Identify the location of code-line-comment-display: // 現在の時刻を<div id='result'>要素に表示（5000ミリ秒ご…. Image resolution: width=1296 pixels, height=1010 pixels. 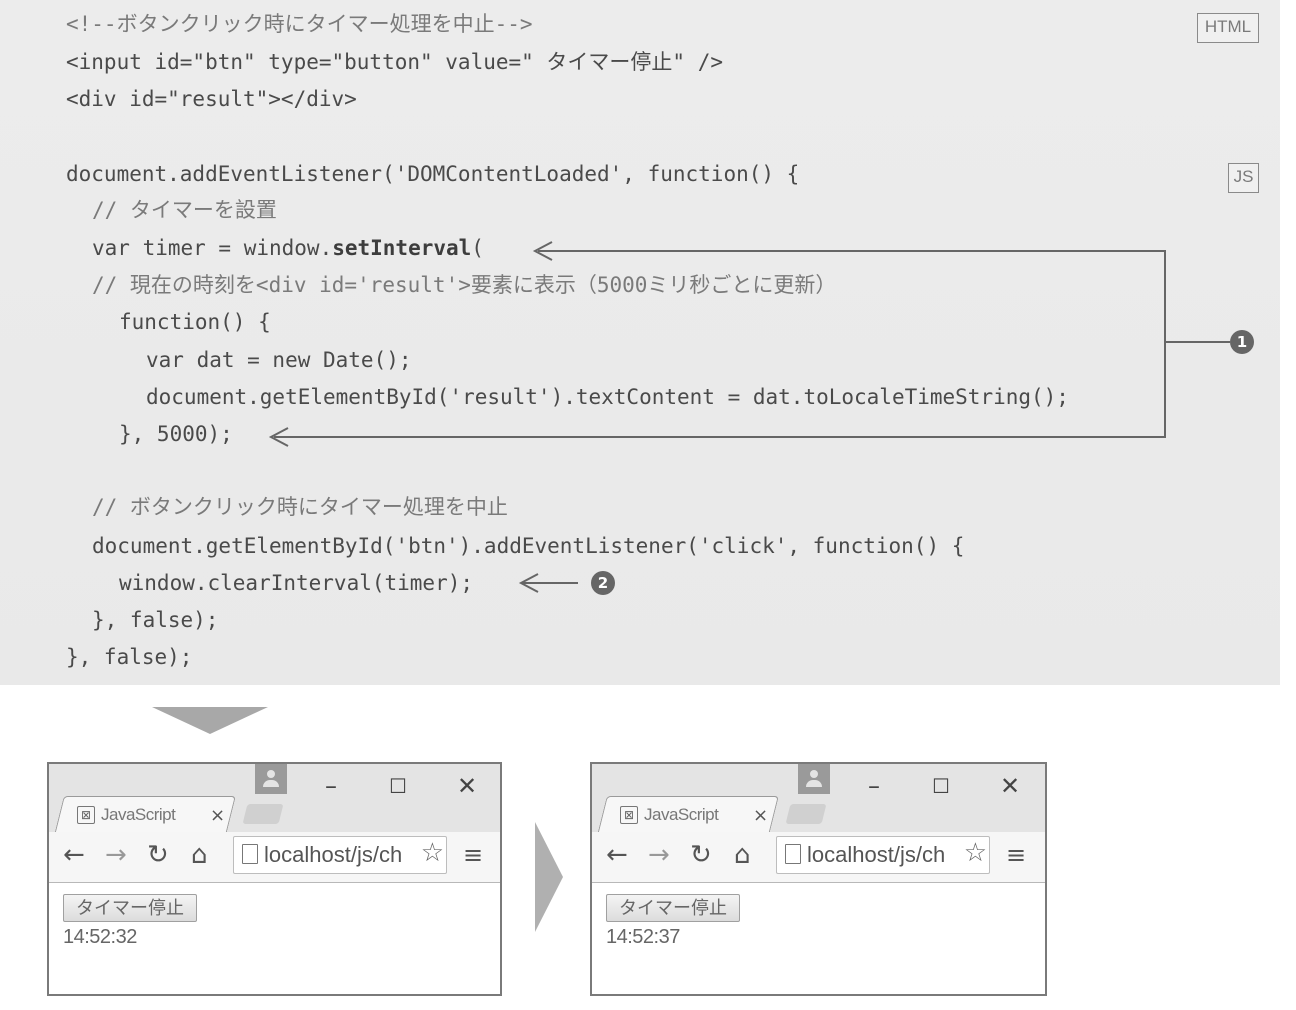
(464, 285).